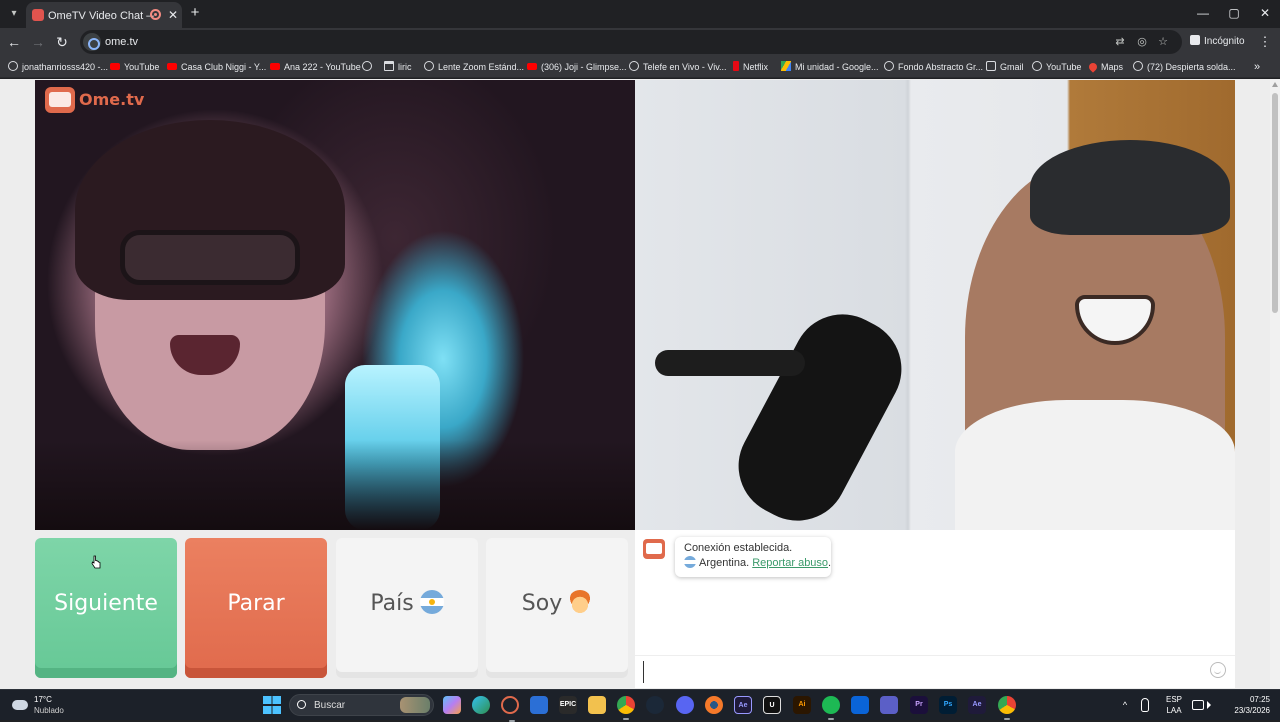  Describe the element at coordinates (1007, 708) in the screenshot. I see `chrome-2-icon` at that location.